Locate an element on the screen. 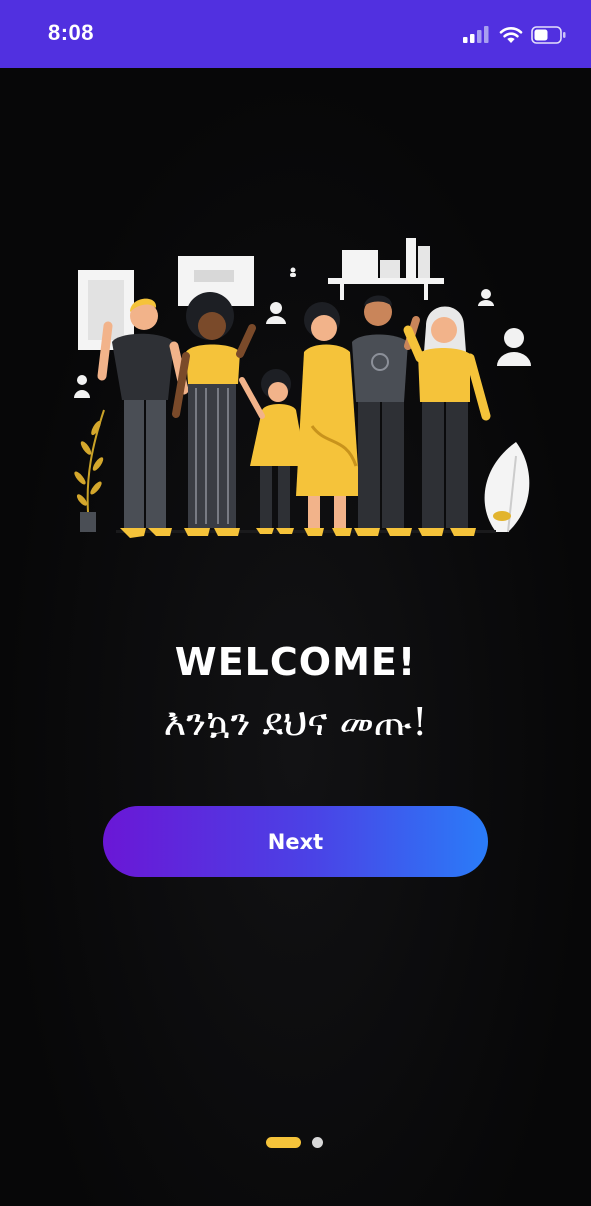 The width and height of the screenshot is (591, 1206). page-indicator is located at coordinates (295, 1143).